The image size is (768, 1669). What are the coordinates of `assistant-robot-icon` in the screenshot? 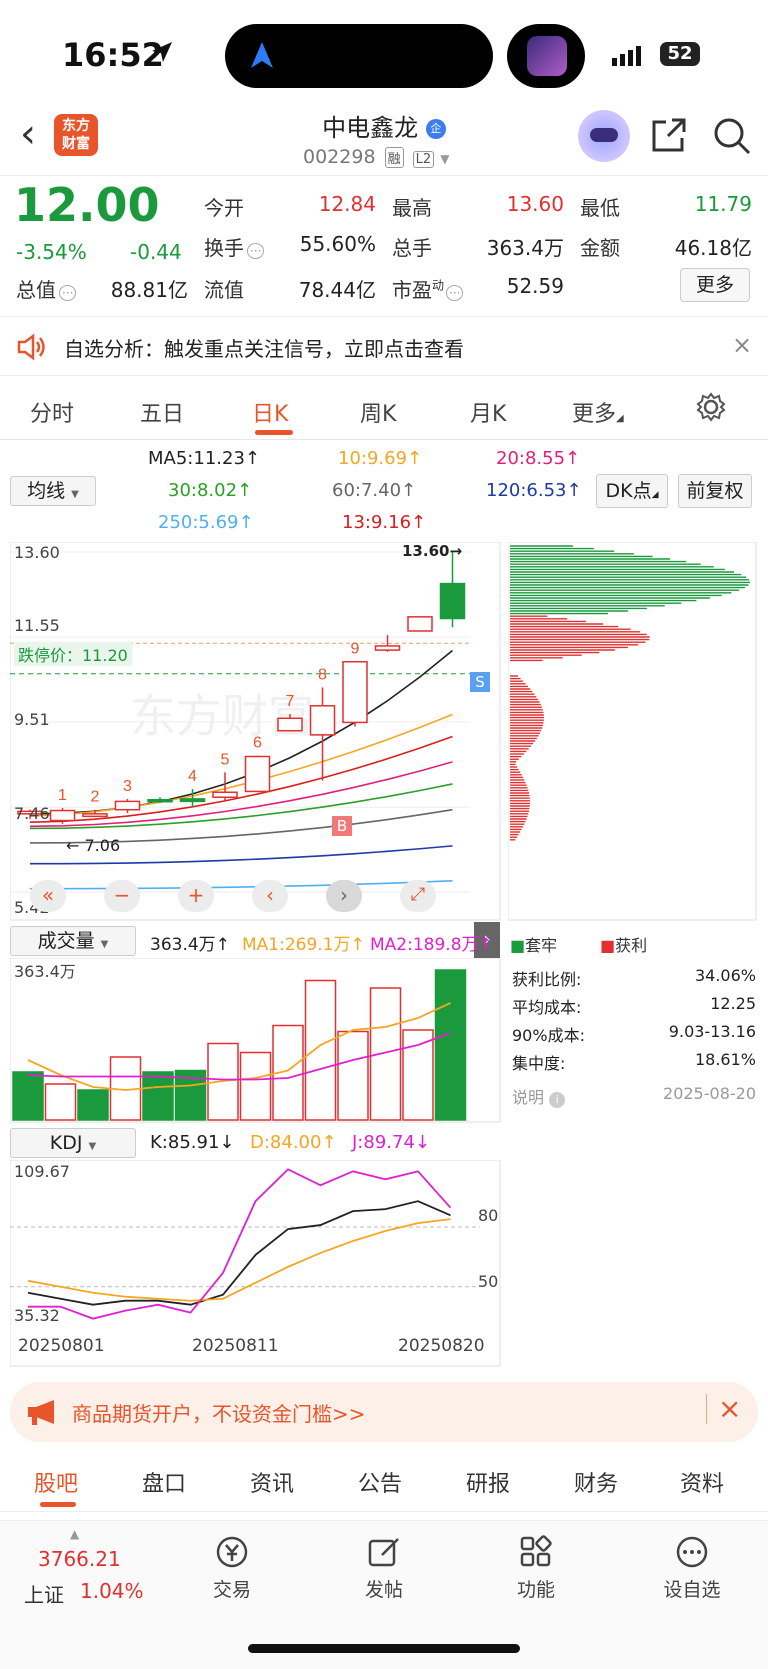 It's located at (604, 136).